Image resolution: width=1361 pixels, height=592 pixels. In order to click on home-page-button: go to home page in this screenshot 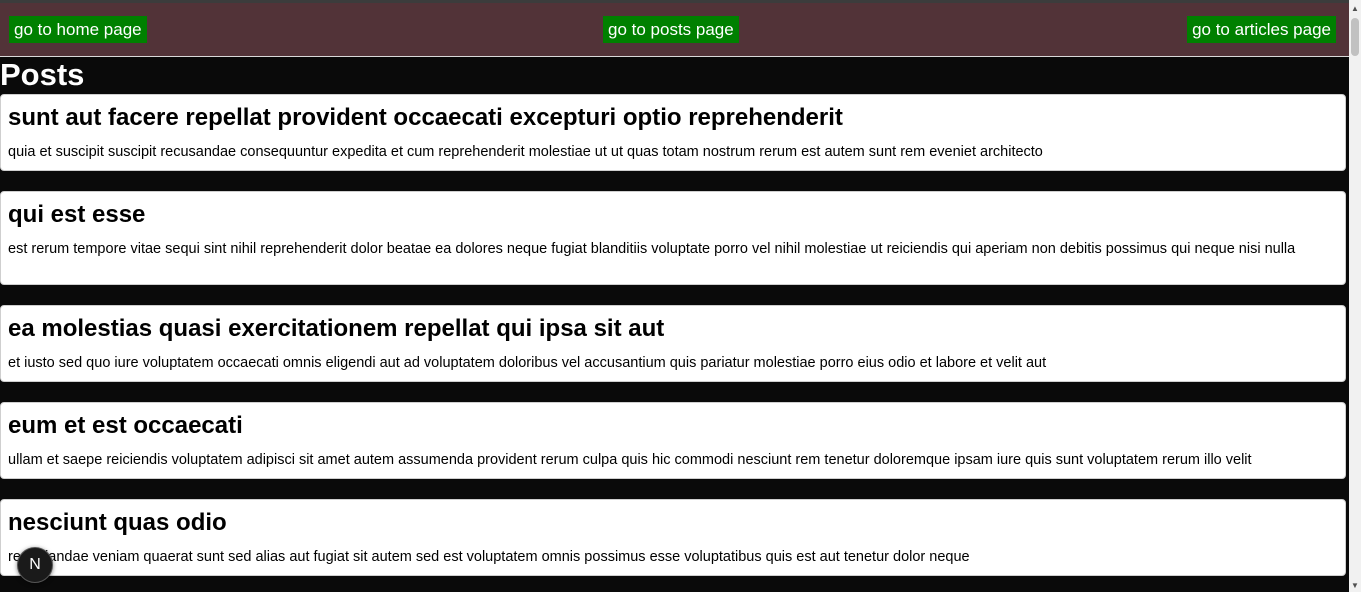, I will do `click(78, 29)`.